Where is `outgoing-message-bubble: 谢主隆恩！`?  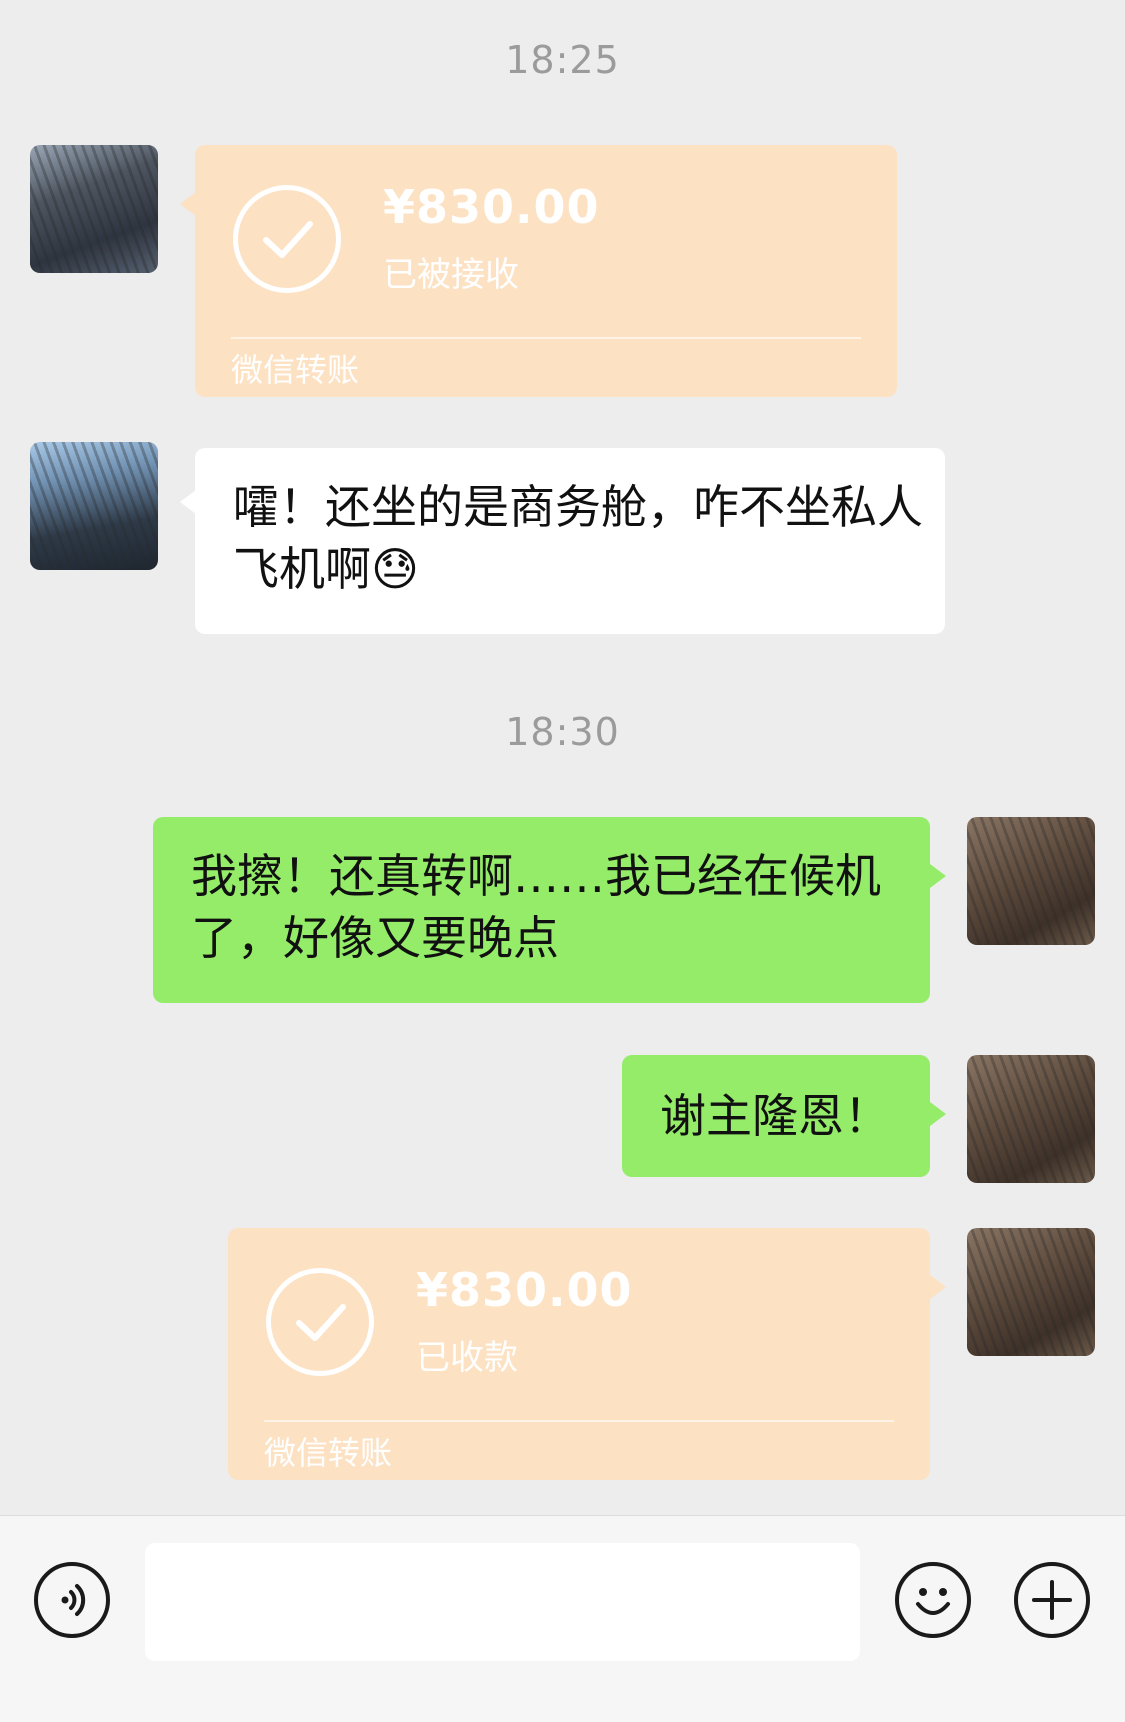
outgoing-message-bubble: 谢主隆恩！ is located at coordinates (776, 1116).